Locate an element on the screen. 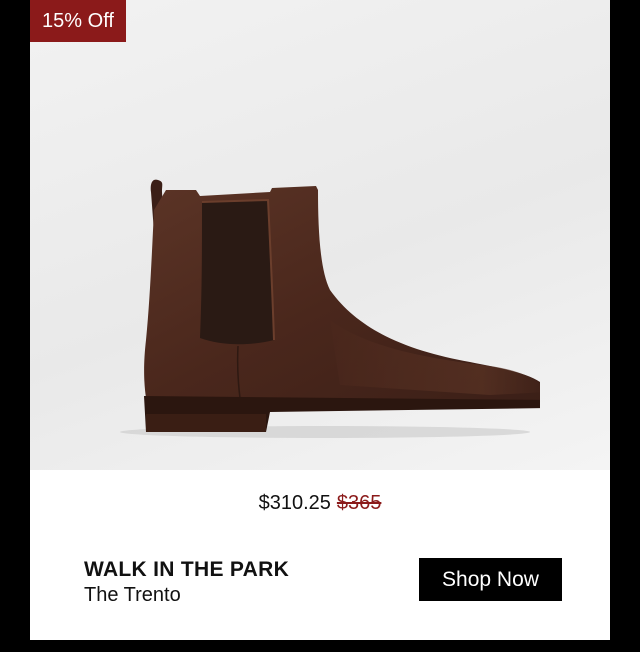  price-row: $310.25 $365 is located at coordinates (320, 503).